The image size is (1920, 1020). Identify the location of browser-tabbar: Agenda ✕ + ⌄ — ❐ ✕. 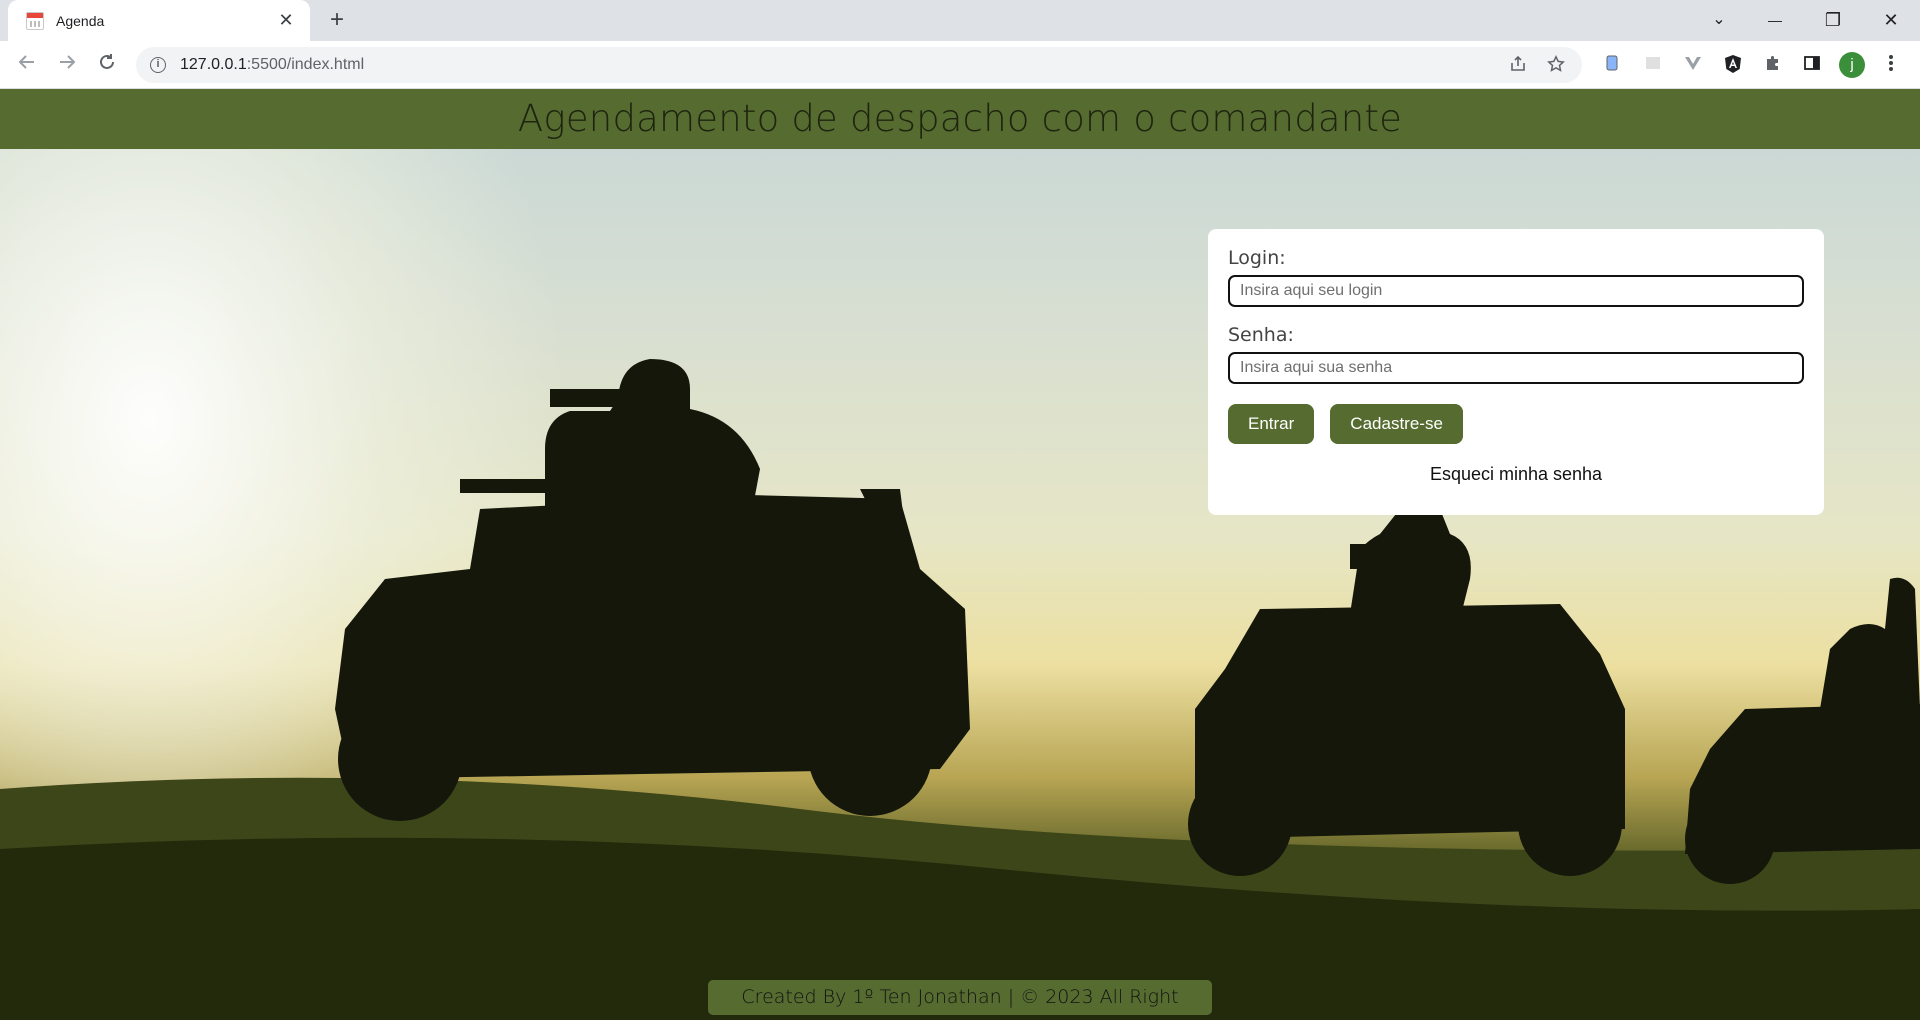
(960, 20).